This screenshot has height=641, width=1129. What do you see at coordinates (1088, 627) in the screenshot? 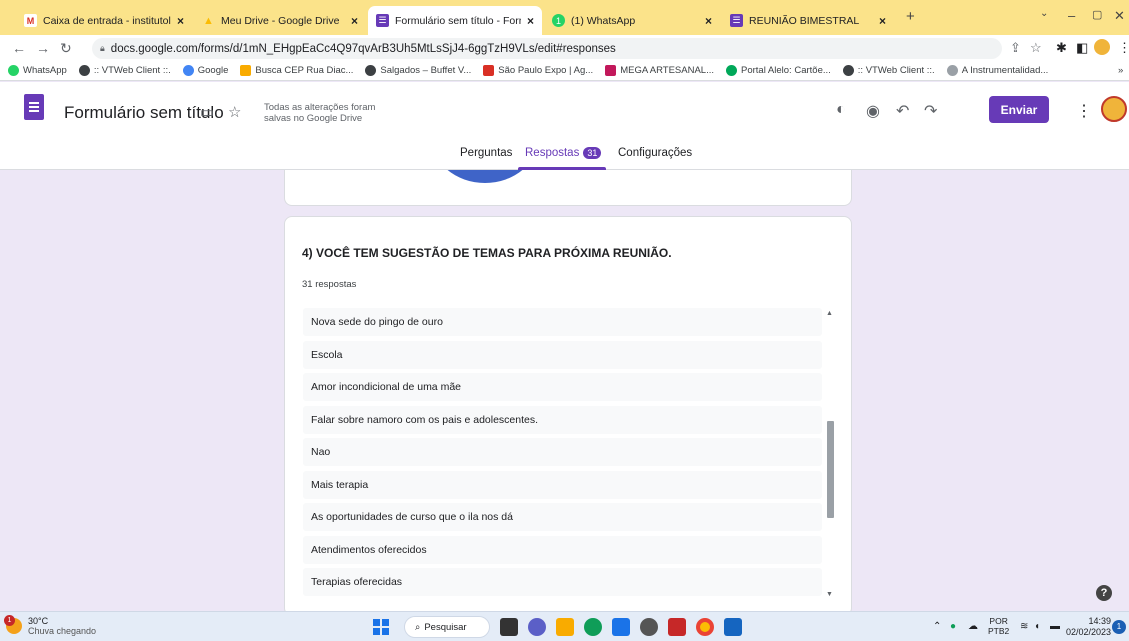
I see `clock: 14:39 02/02/2023` at bounding box center [1088, 627].